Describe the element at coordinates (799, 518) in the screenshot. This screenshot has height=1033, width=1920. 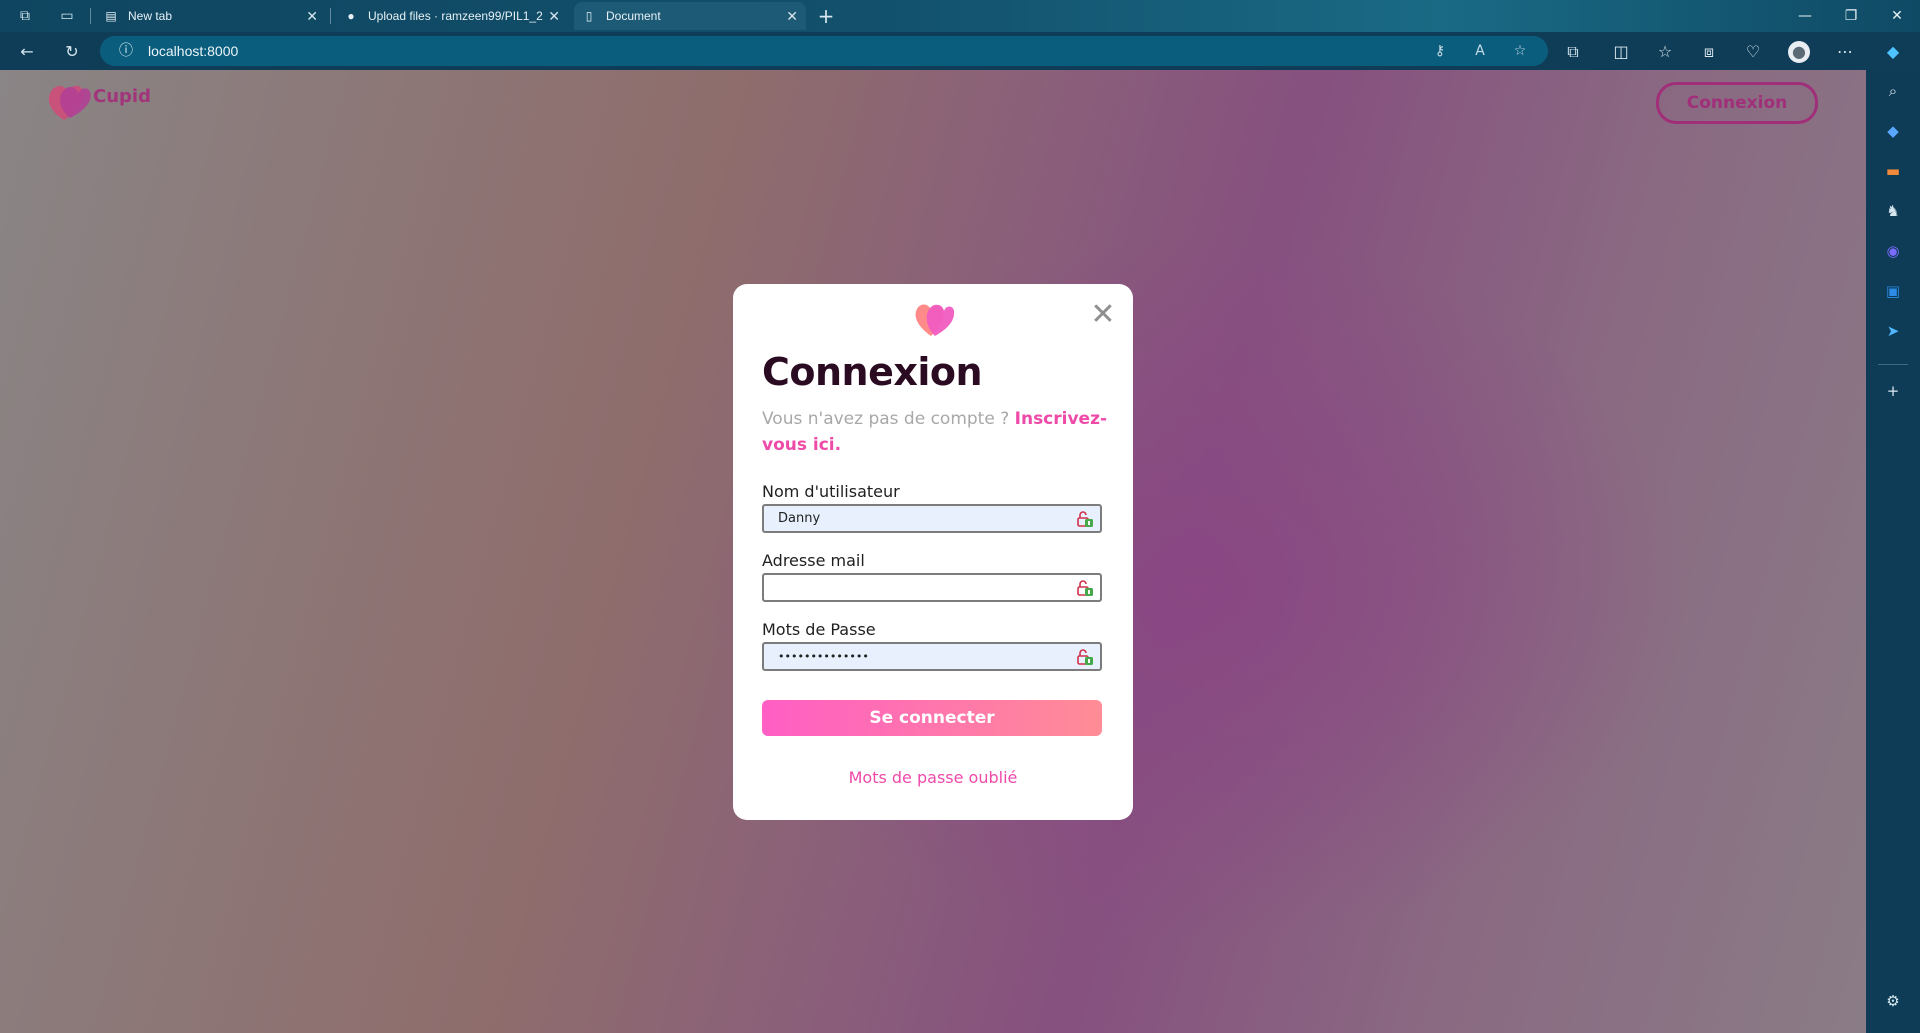
I see `username-value: Danny` at that location.